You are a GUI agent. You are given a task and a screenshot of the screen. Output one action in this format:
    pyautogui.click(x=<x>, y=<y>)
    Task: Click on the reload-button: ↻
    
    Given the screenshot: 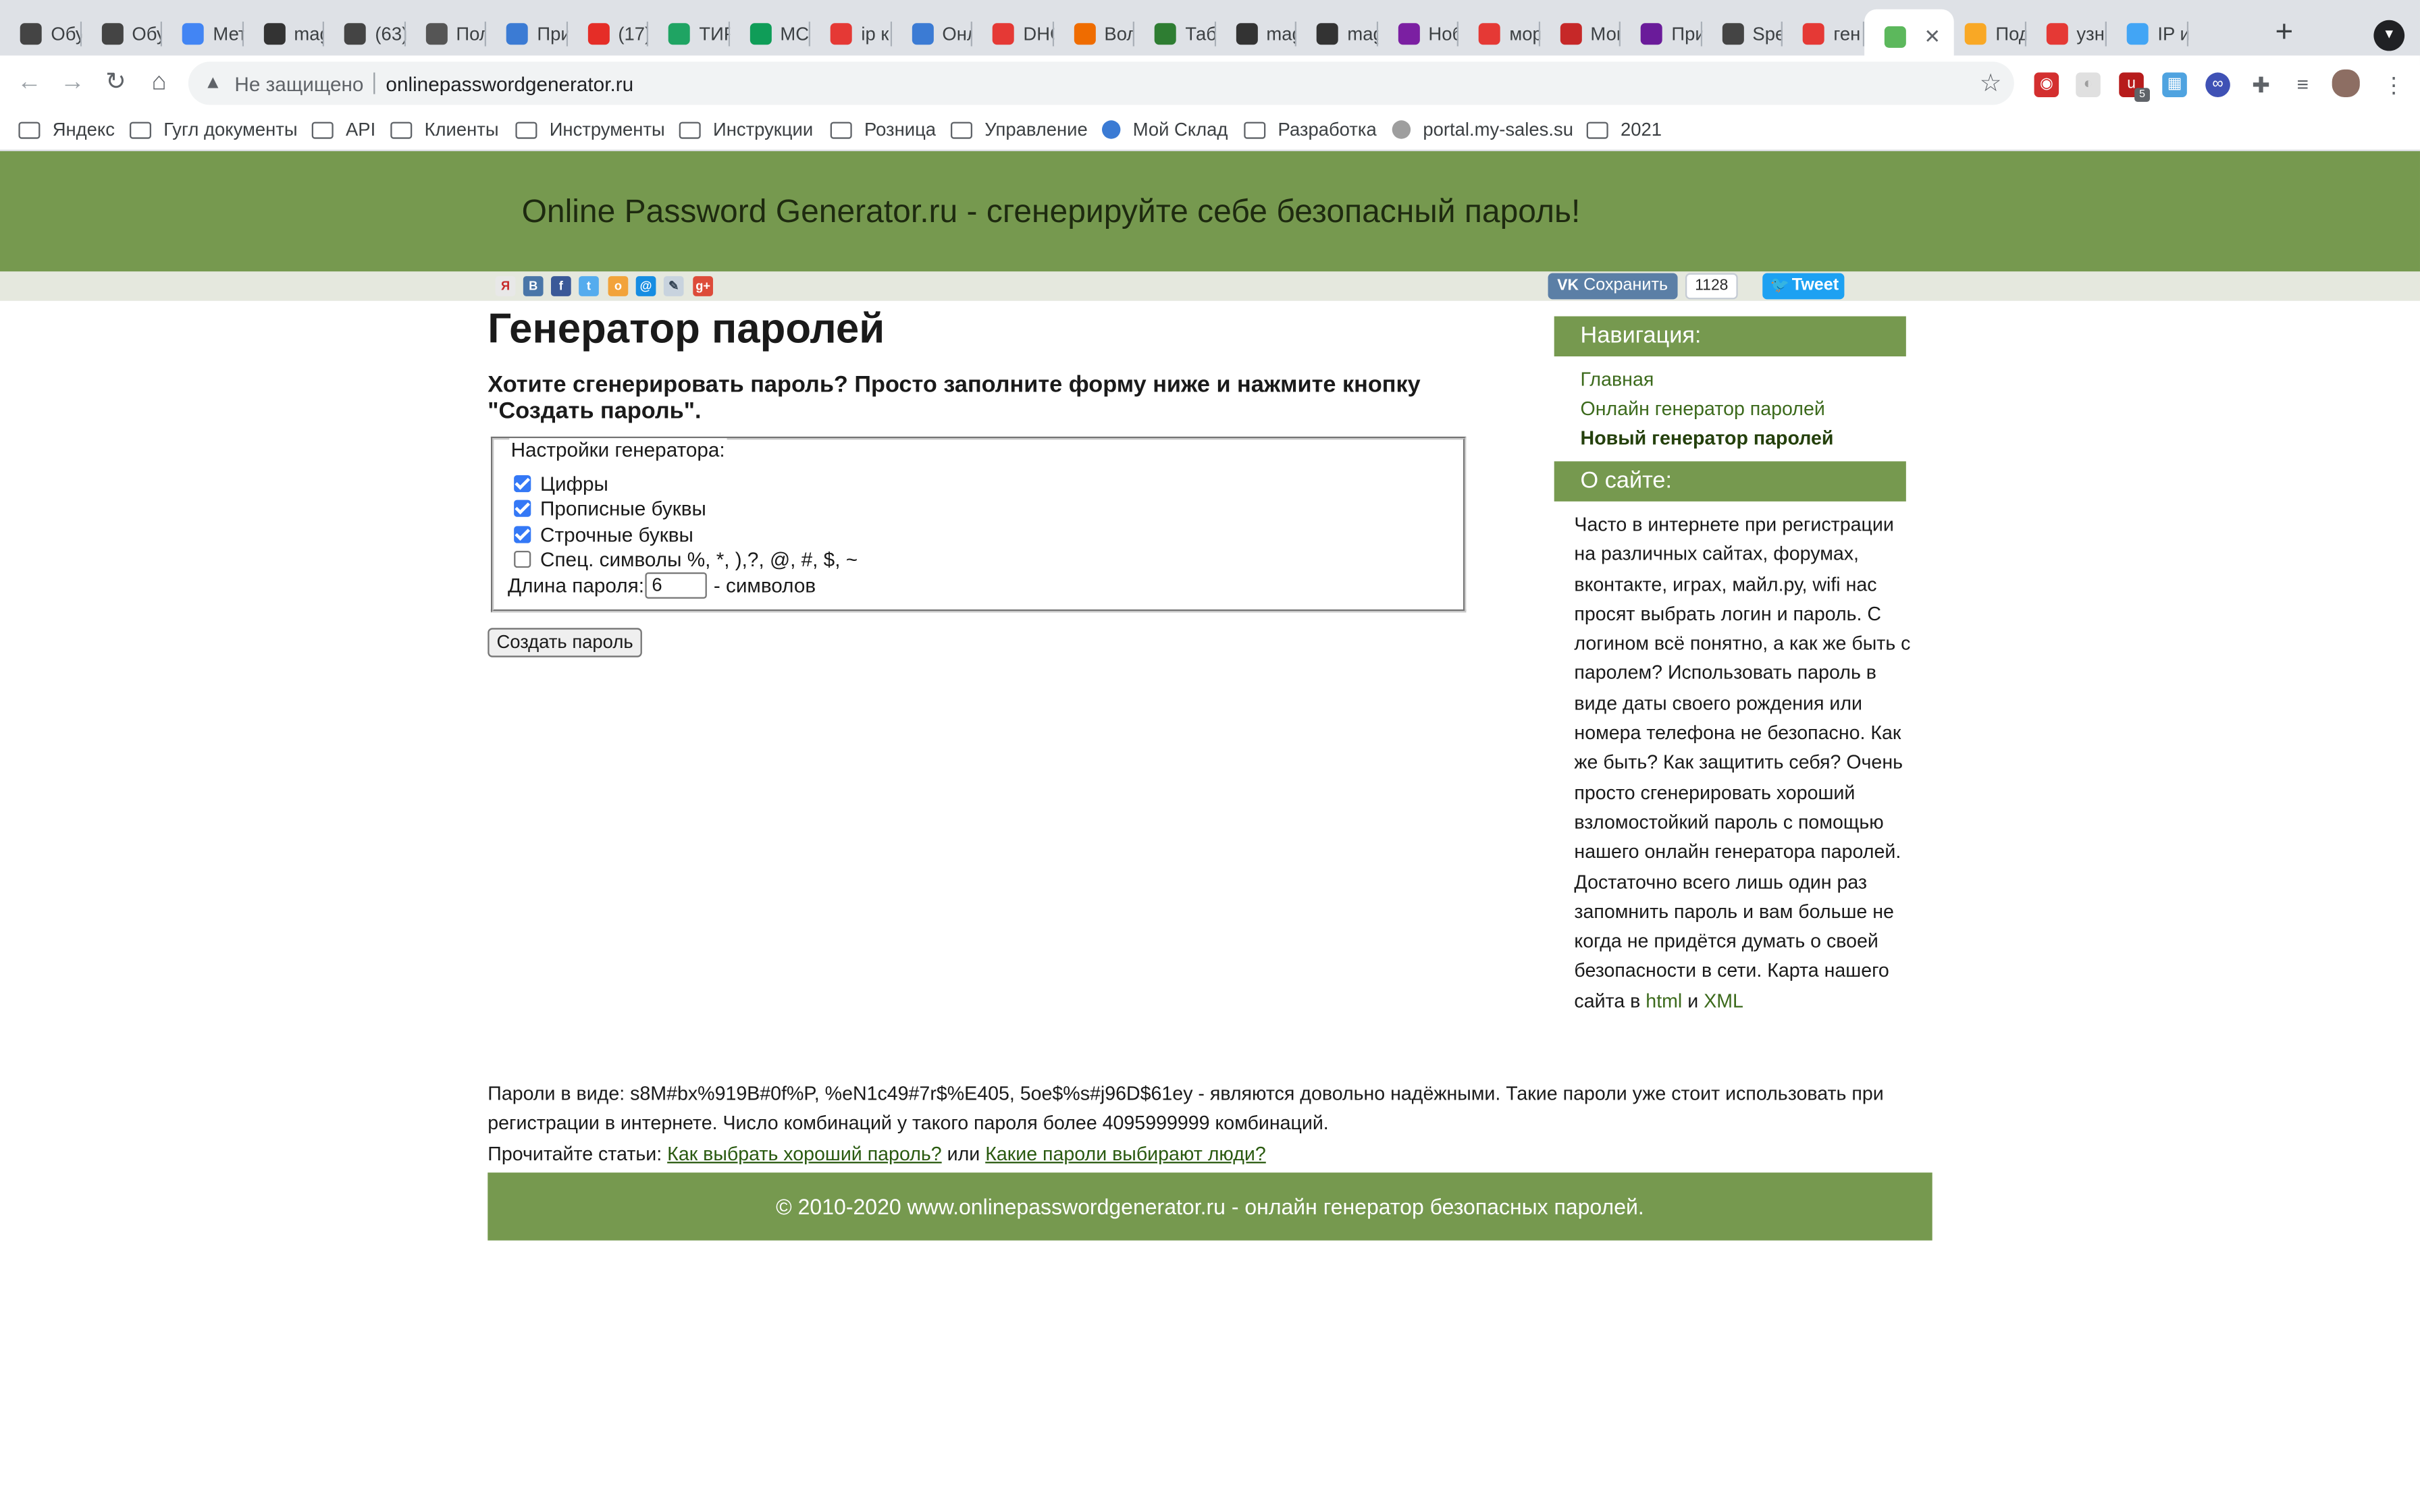 What is the action you would take?
    pyautogui.click(x=115, y=83)
    